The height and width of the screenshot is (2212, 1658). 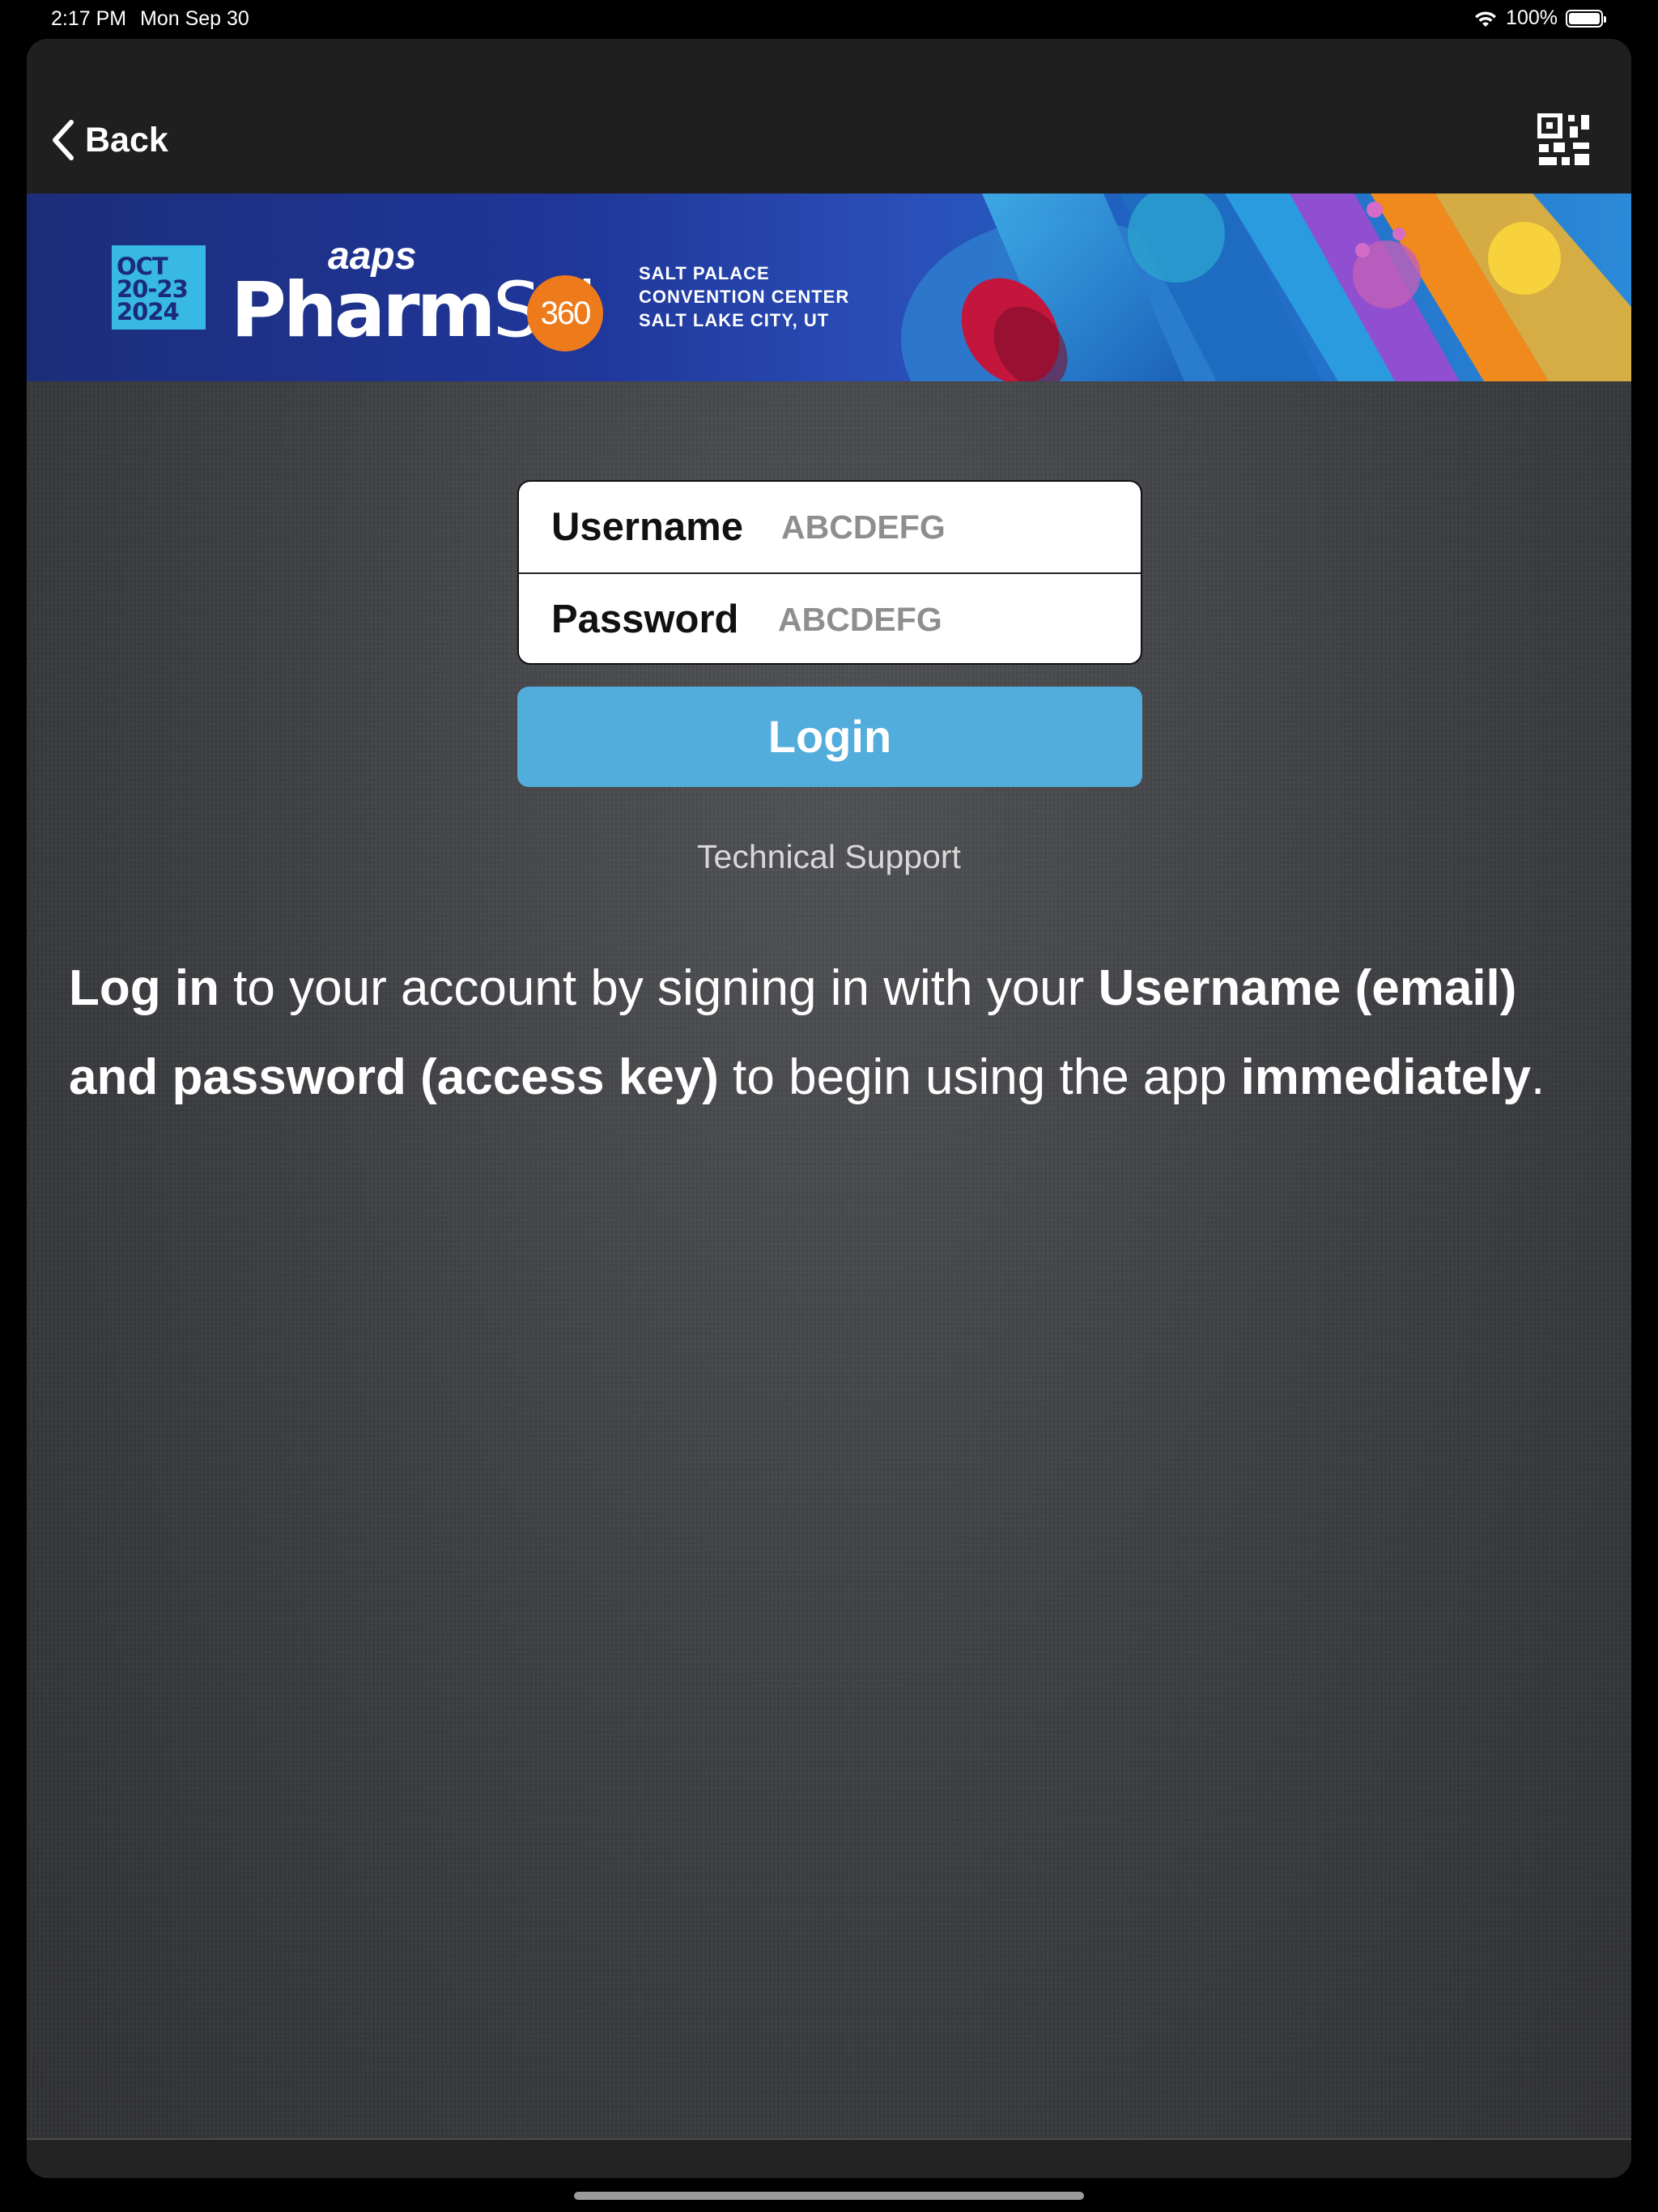 I want to click on event-days: 20-23, so click(x=153, y=289).